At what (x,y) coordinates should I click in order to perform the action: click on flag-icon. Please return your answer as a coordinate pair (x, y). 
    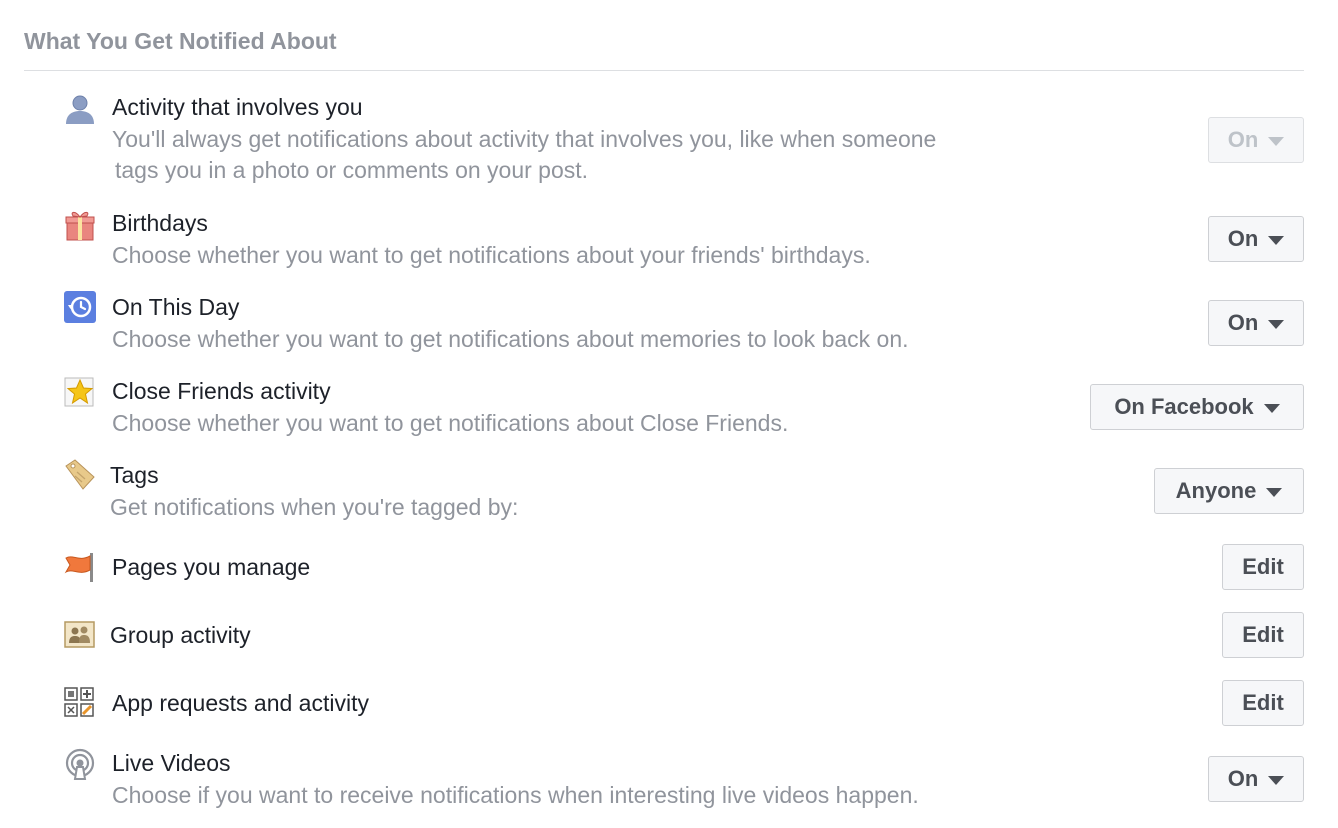
    Looking at the image, I should click on (80, 567).